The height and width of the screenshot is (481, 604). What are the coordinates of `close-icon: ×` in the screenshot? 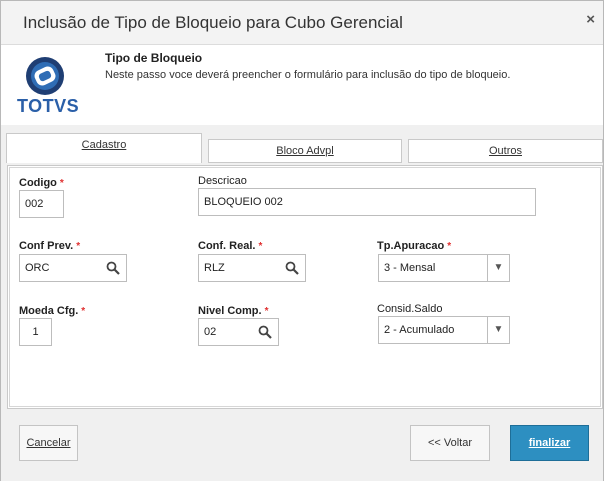 It's located at (590, 19).